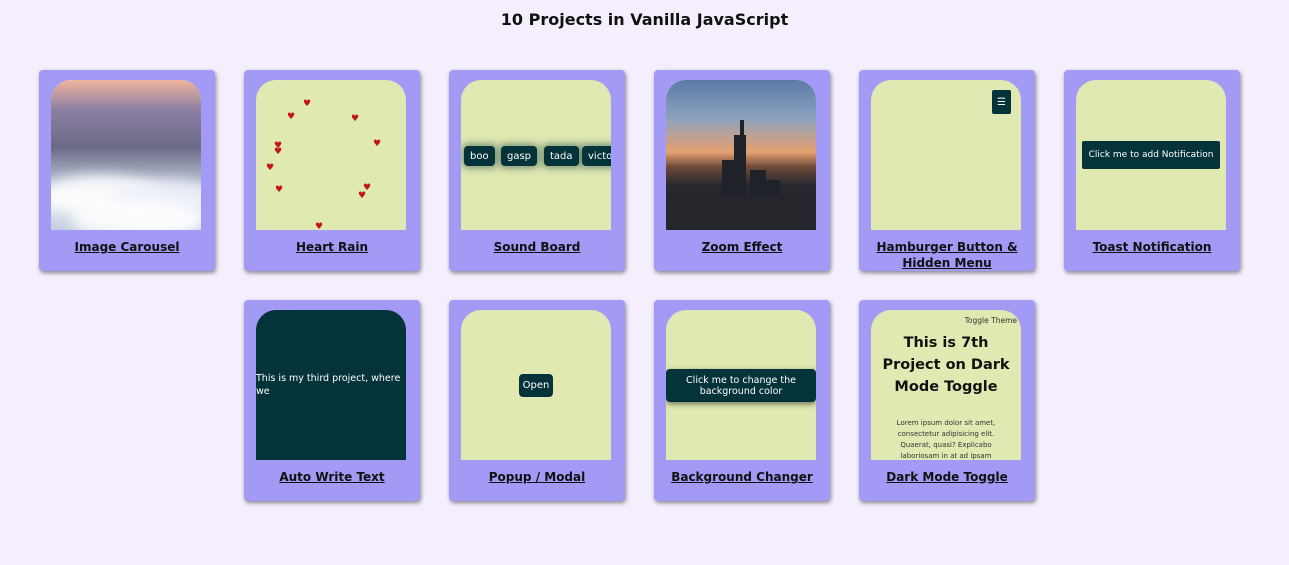 This screenshot has height=565, width=1289. What do you see at coordinates (644, 19) in the screenshot?
I see `page-title: 10 Projects in Vanilla JavaScript` at bounding box center [644, 19].